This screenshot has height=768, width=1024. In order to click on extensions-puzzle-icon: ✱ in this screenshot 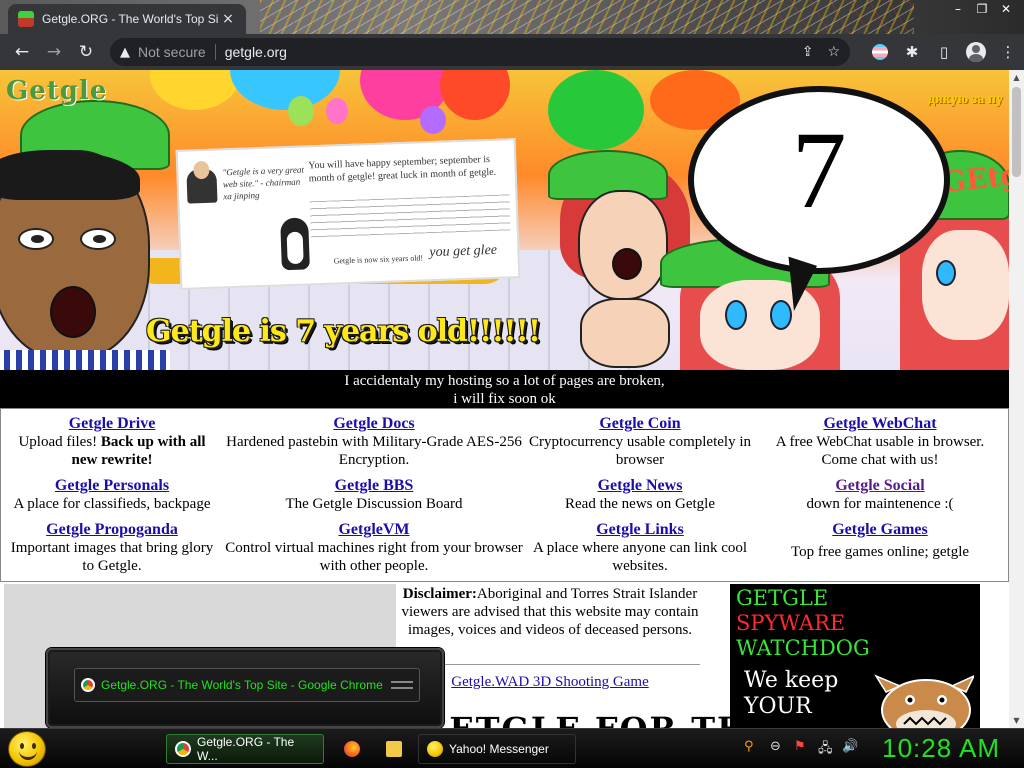, I will do `click(912, 52)`.